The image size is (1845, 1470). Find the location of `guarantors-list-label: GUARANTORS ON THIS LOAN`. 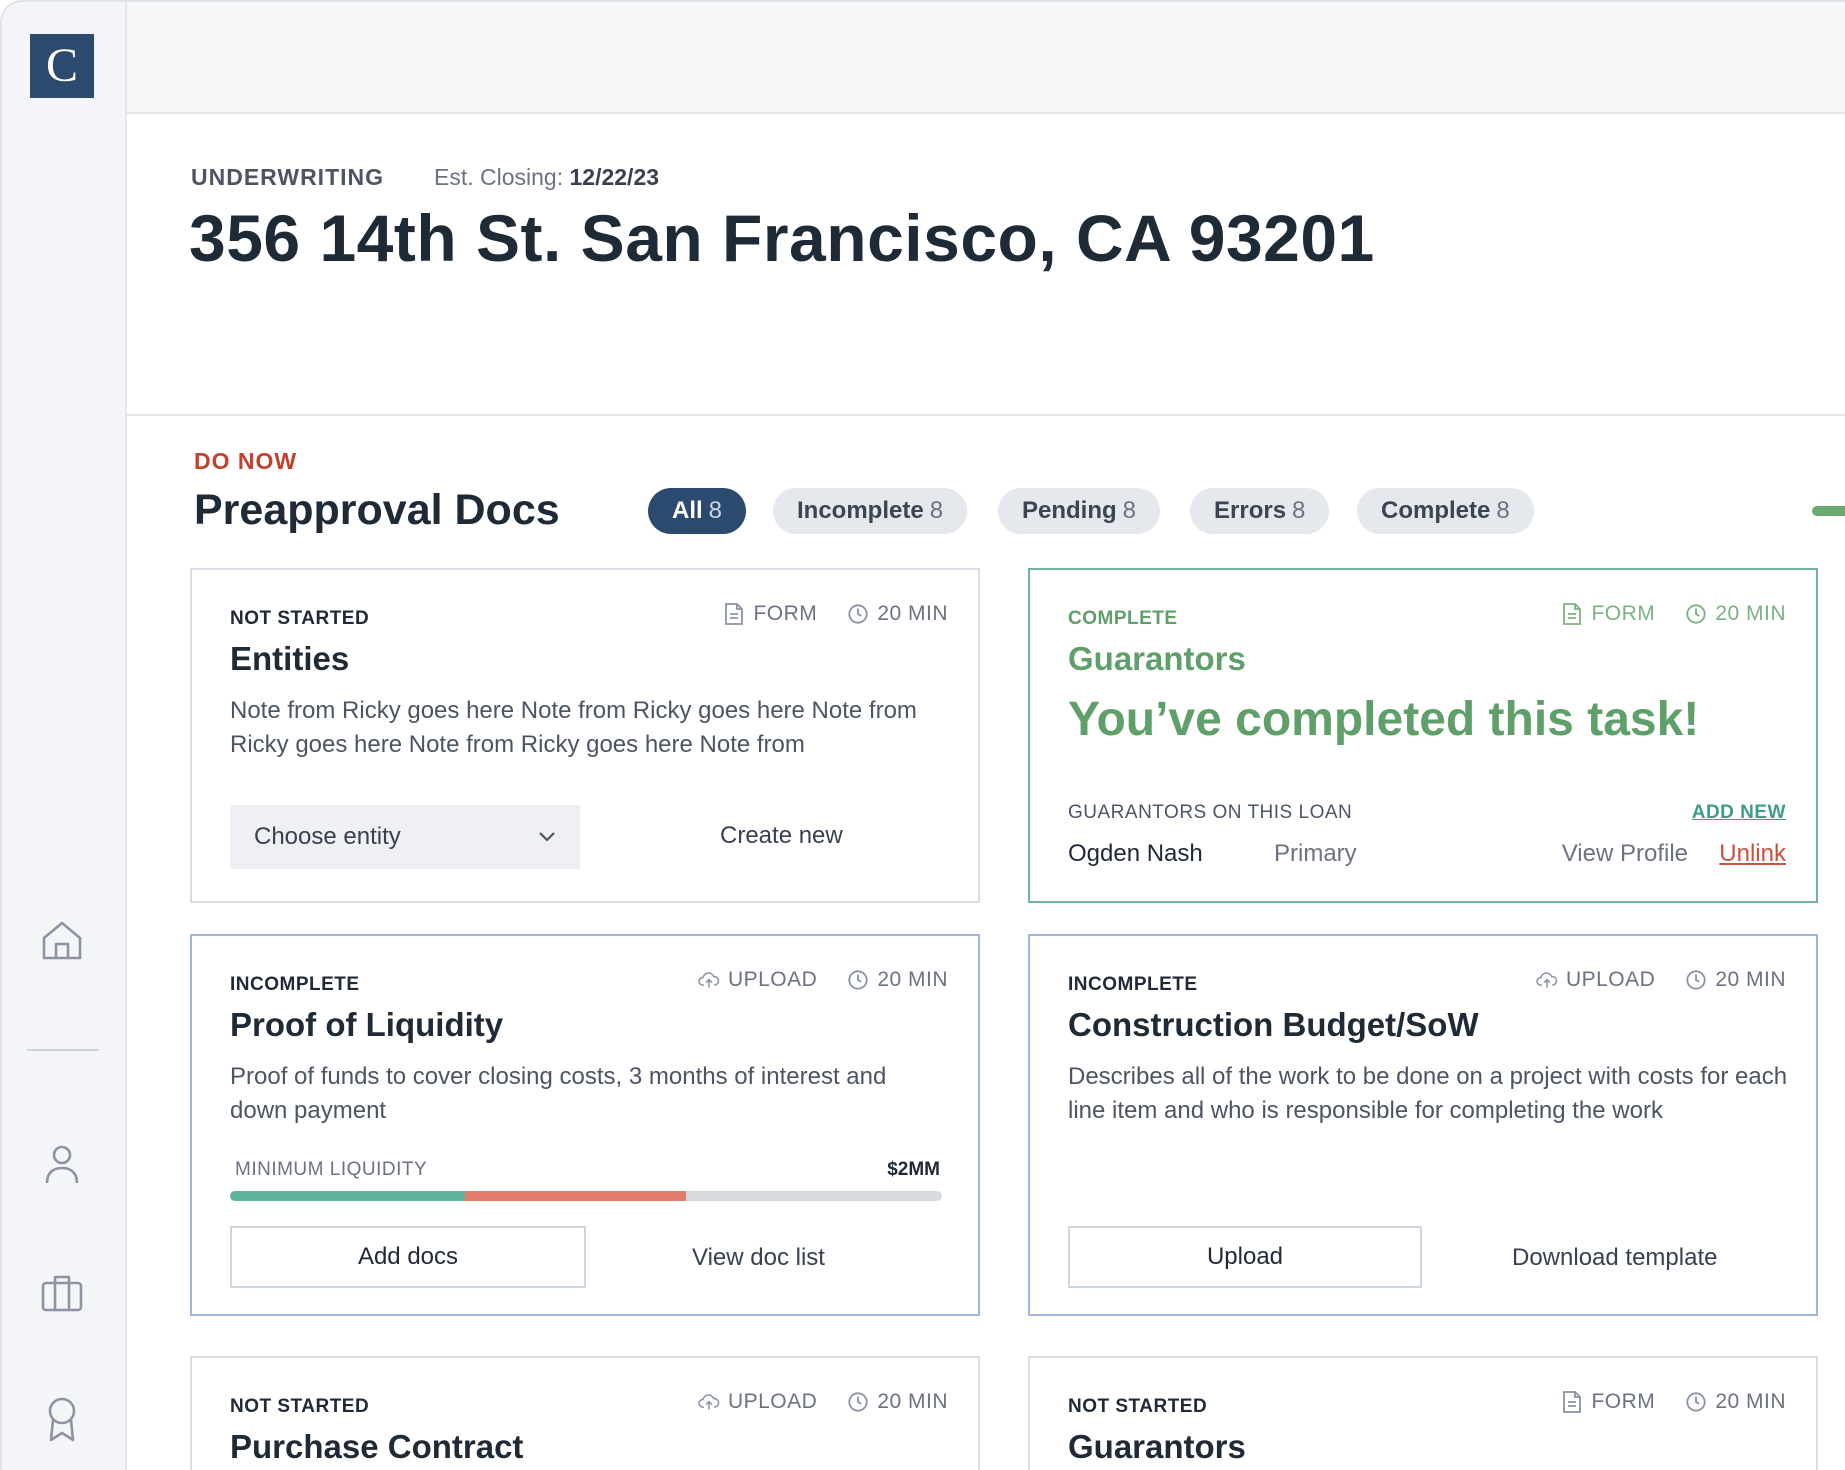

guarantors-list-label: GUARANTORS ON THIS LOAN is located at coordinates (1210, 812).